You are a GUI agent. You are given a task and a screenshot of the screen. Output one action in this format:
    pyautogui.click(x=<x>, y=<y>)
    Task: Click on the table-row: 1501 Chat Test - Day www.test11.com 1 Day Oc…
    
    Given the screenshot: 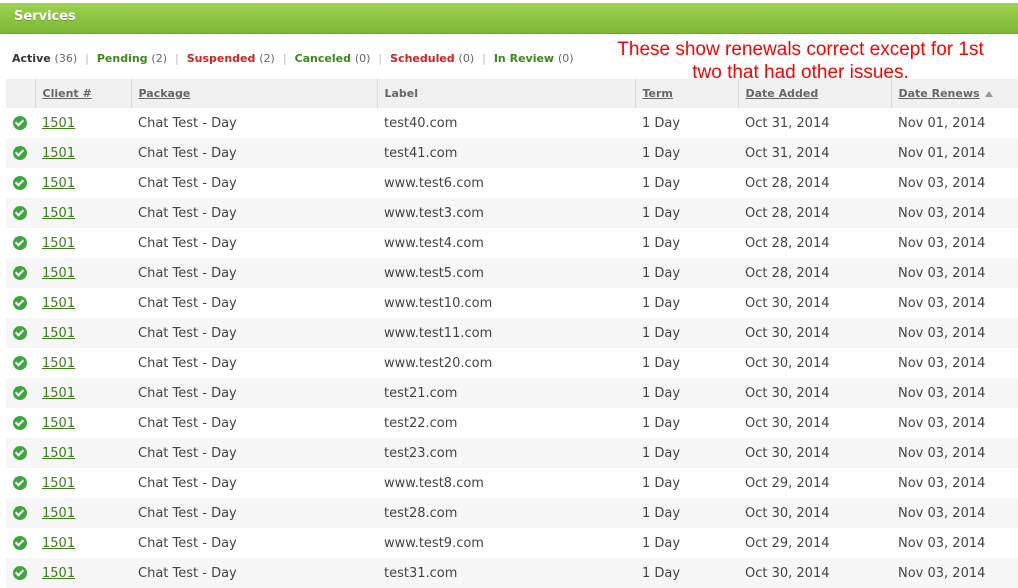 What is the action you would take?
    pyautogui.click(x=512, y=333)
    